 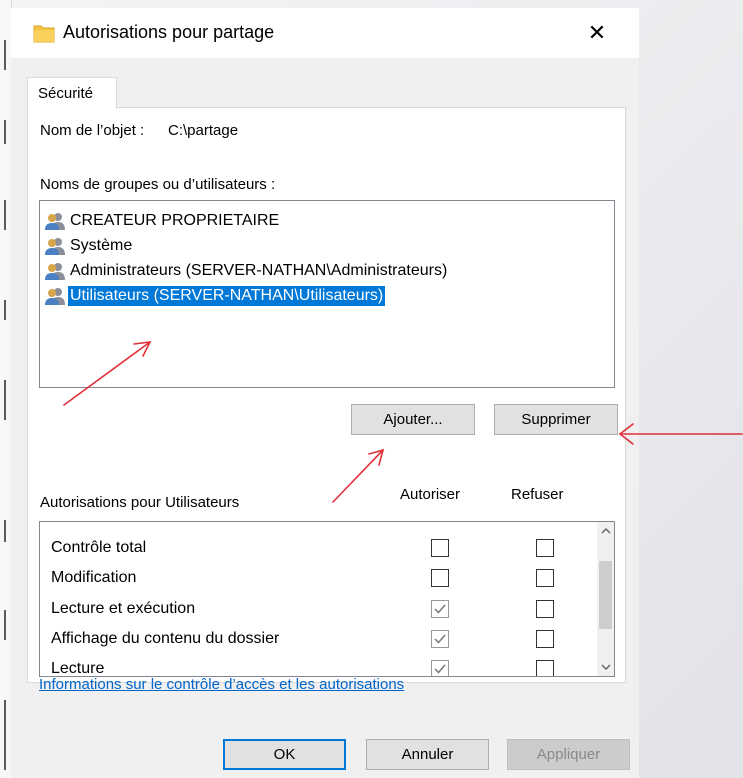 What do you see at coordinates (158, 184) in the screenshot?
I see `groups-label: Noms de groupes ou d’utilisateurs :` at bounding box center [158, 184].